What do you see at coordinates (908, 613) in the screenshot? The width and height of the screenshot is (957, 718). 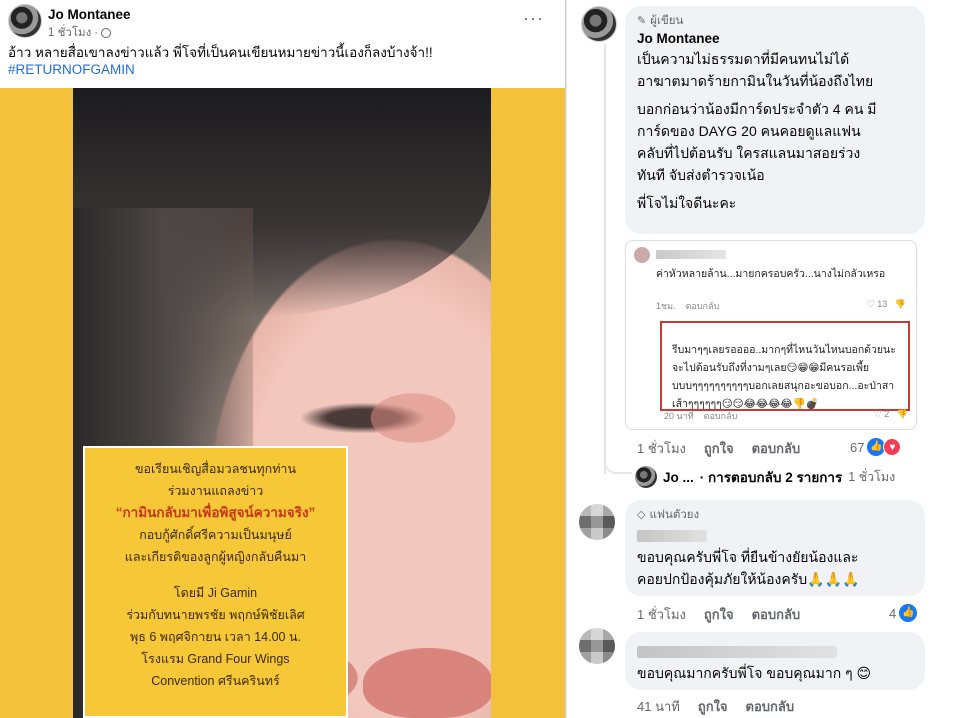 I see `like-icon: 👍` at bounding box center [908, 613].